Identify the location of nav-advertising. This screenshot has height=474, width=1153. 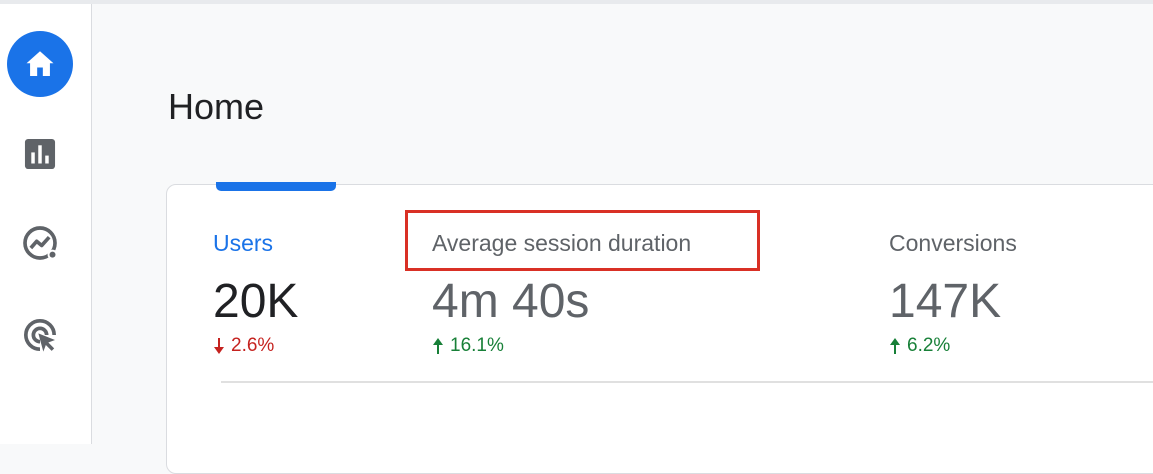
(40, 335).